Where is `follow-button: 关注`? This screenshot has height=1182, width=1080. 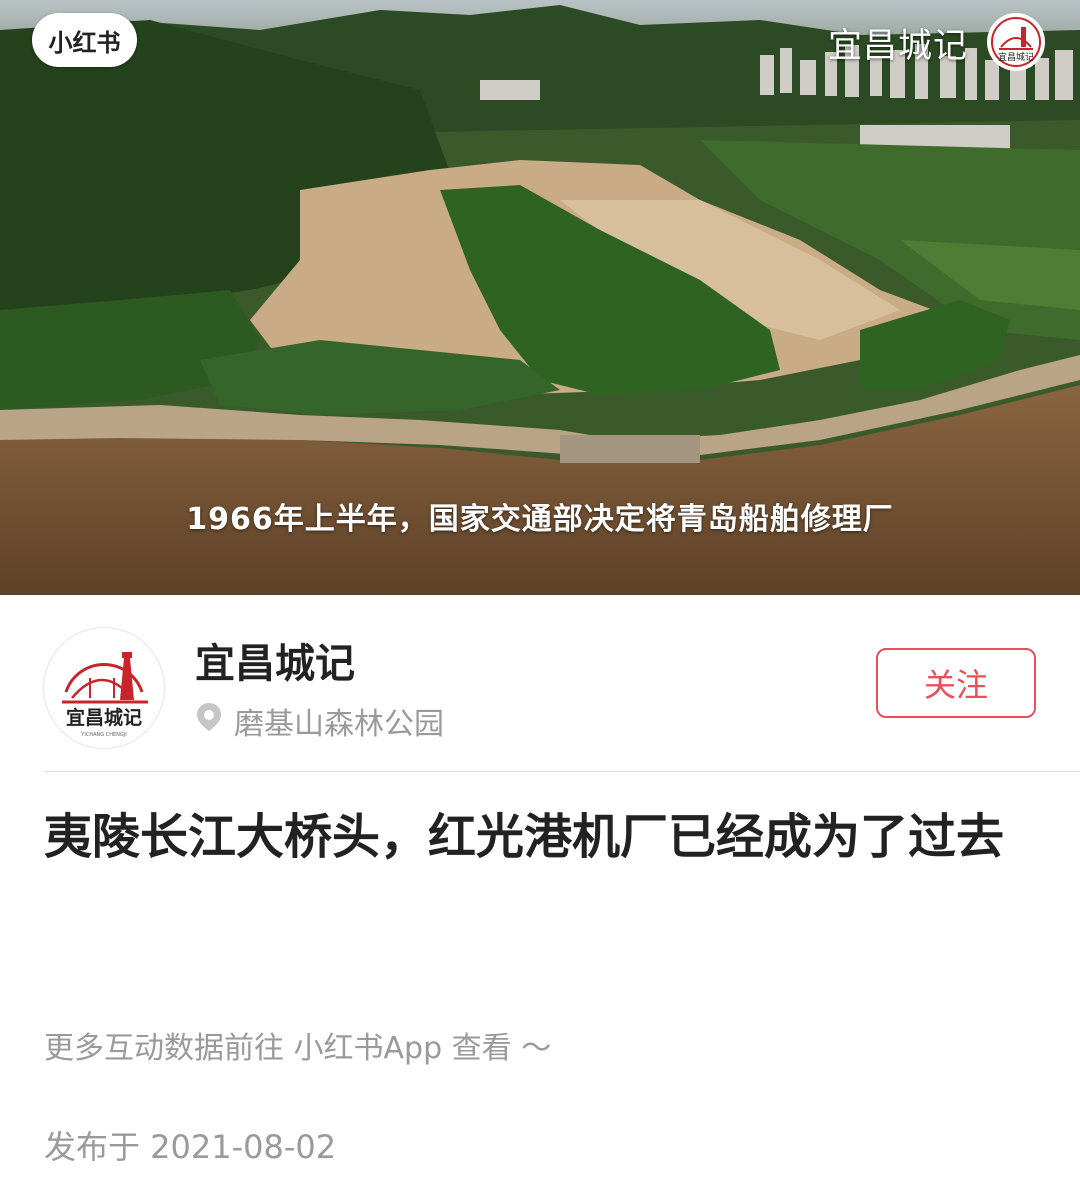
follow-button: 关注 is located at coordinates (956, 683).